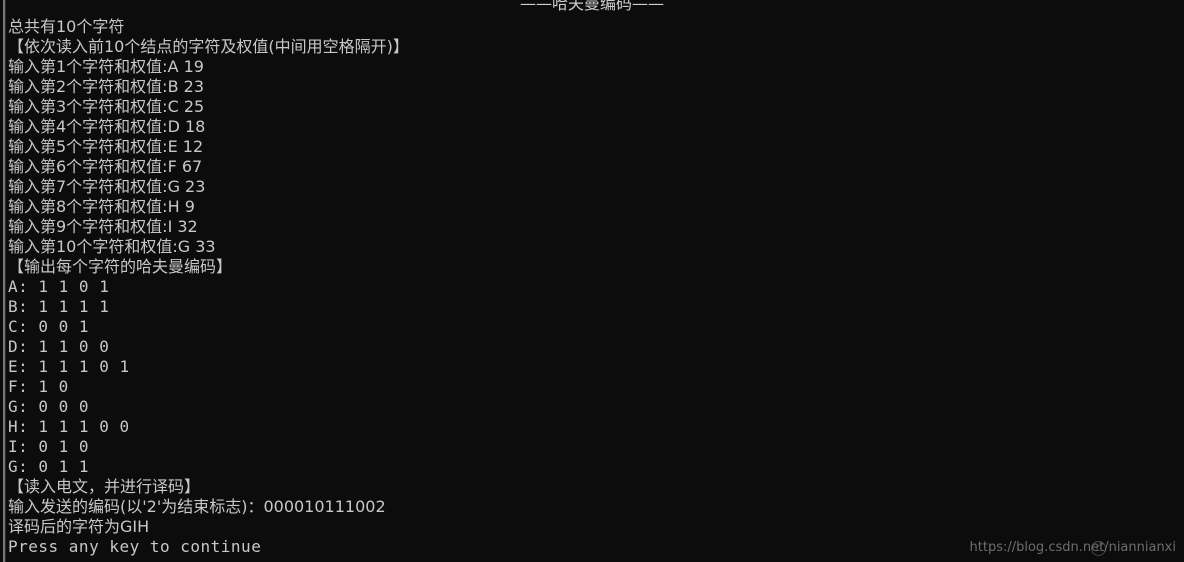 The width and height of the screenshot is (1184, 562). What do you see at coordinates (5, 281) in the screenshot?
I see `window-left-border-shadow` at bounding box center [5, 281].